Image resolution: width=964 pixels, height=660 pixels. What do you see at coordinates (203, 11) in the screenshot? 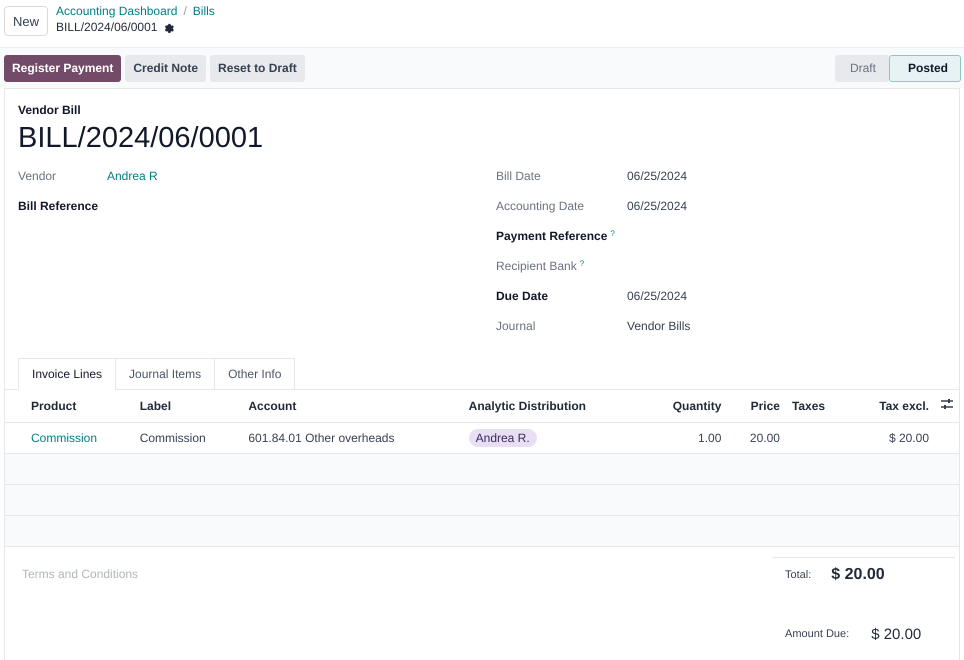
I see `breadcrumb-link: Bills` at bounding box center [203, 11].